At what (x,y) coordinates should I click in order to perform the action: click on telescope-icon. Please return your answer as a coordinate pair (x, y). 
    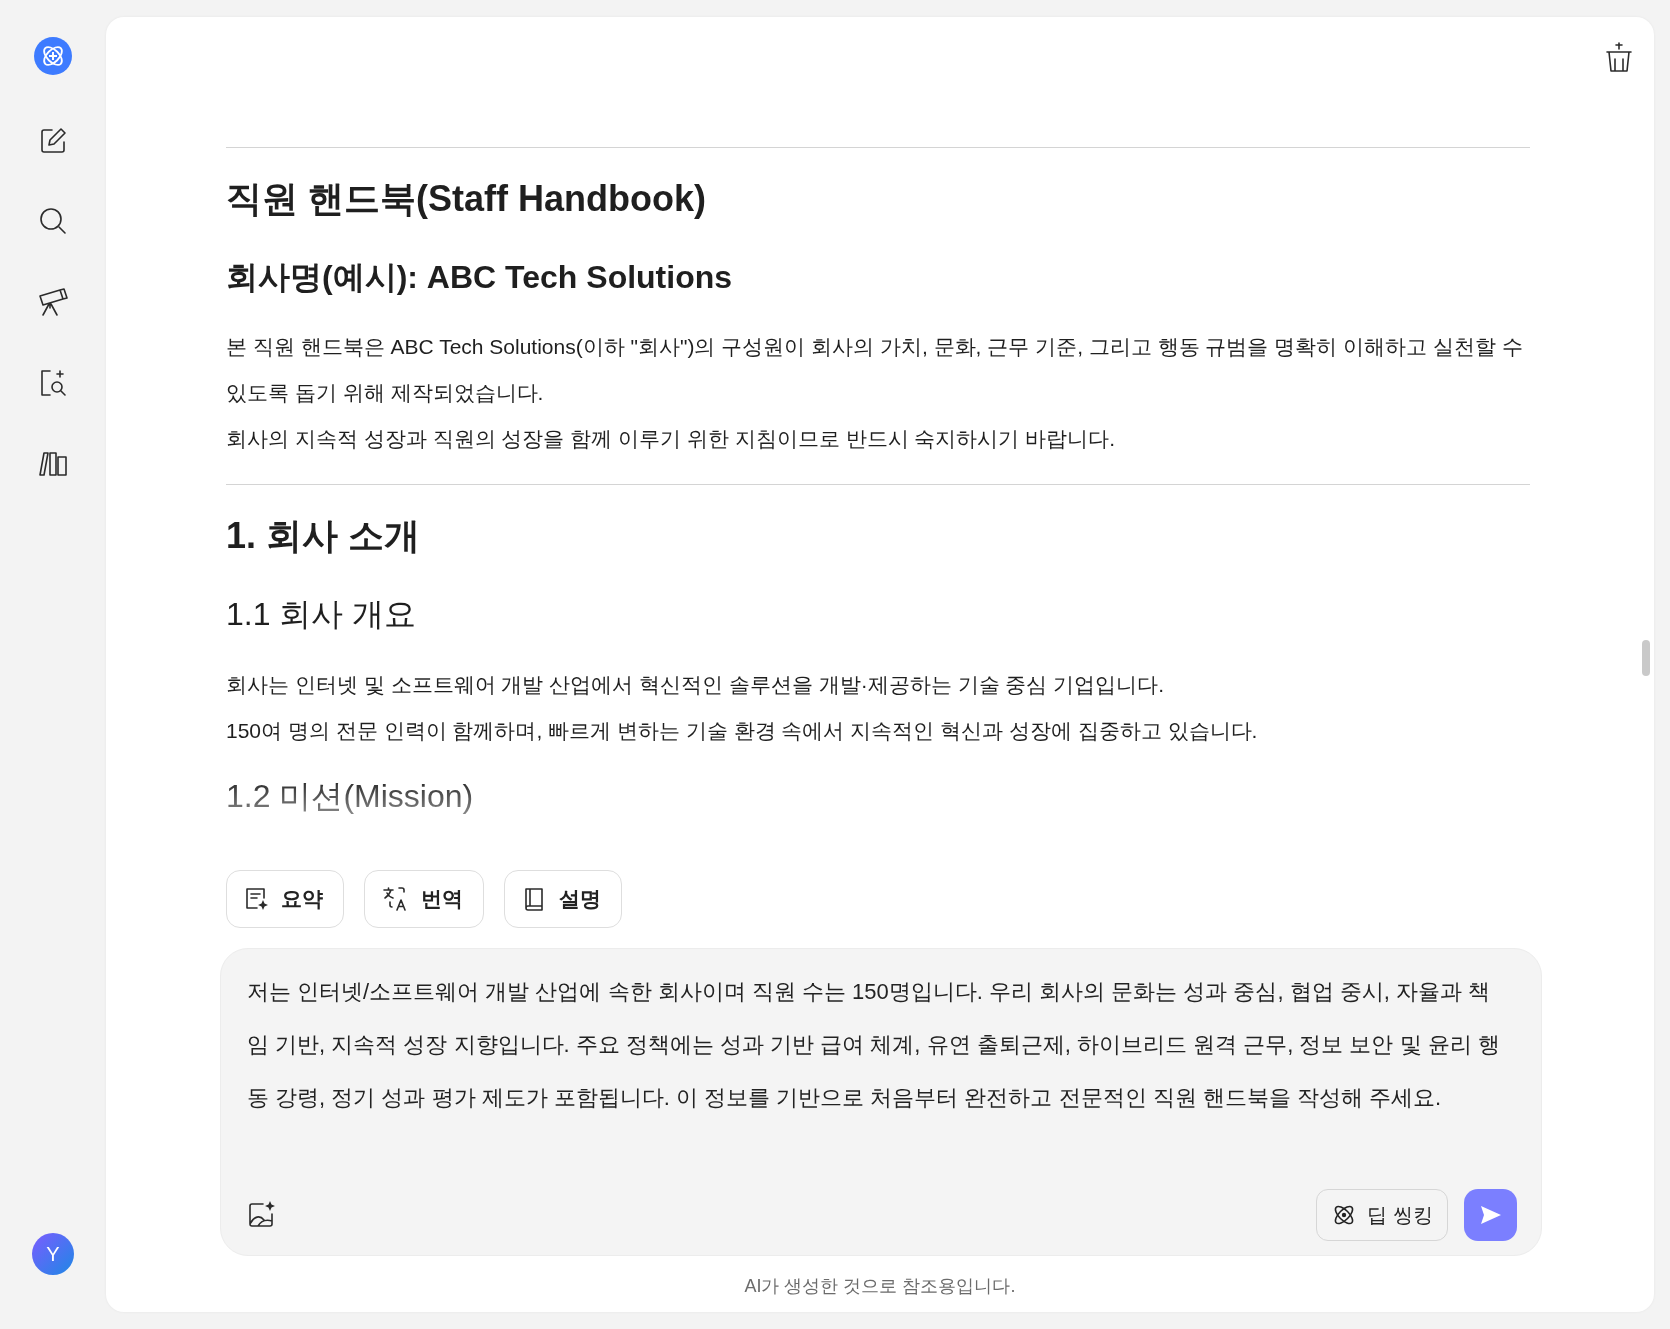
    Looking at the image, I should click on (53, 302).